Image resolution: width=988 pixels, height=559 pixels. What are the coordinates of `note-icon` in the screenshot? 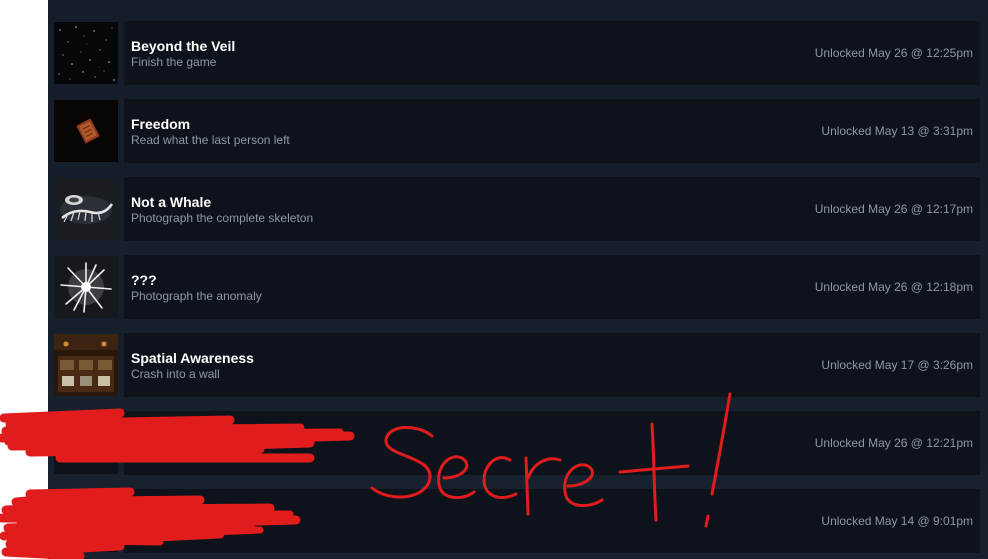 It's located at (86, 131).